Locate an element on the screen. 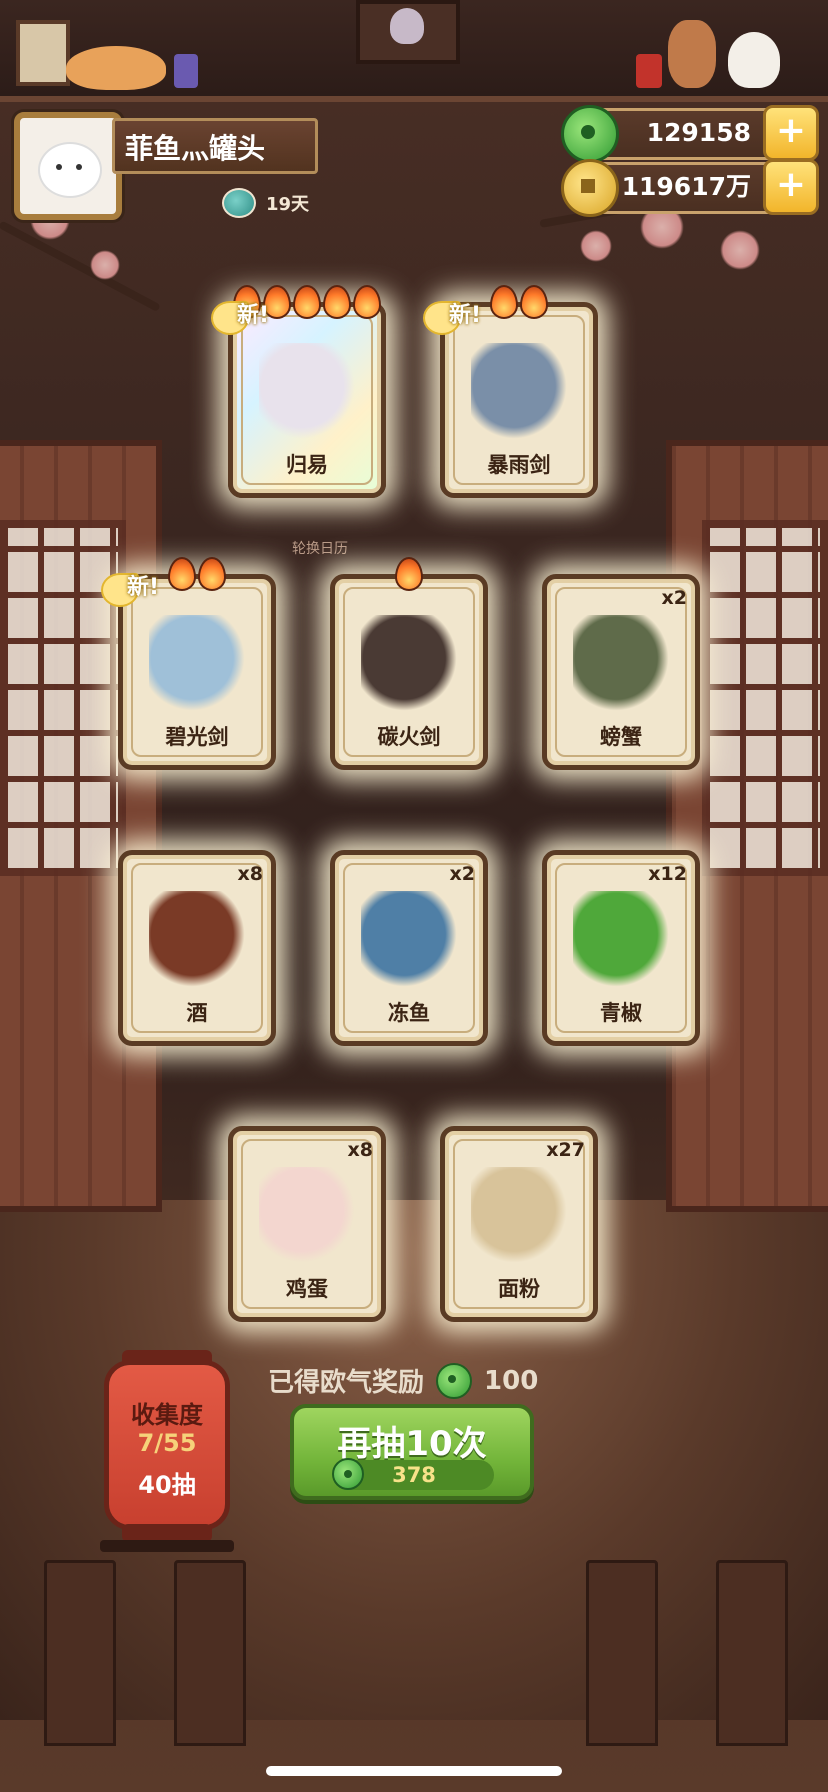 This screenshot has width=828, height=1792. draw-cost-value: 378 is located at coordinates (414, 1475).